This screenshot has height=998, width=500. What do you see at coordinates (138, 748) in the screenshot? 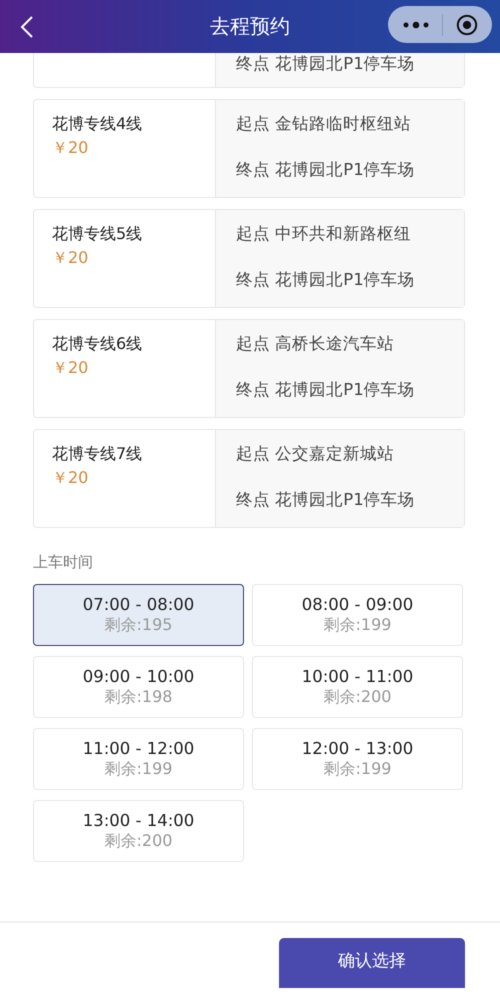
I see `slot-time: 11:00 - 12:00` at bounding box center [138, 748].